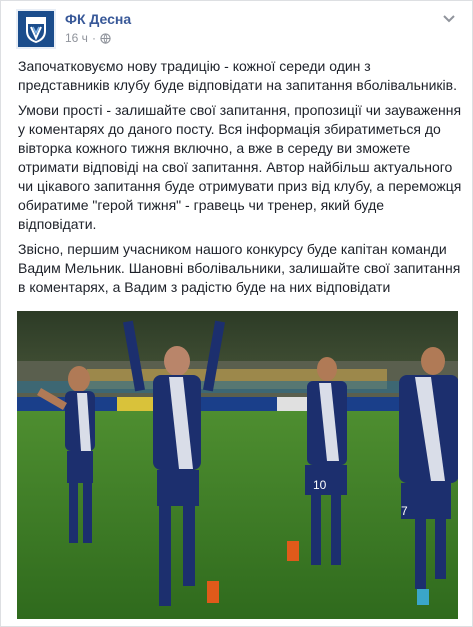 The height and width of the screenshot is (627, 473). What do you see at coordinates (236, 29) in the screenshot?
I see `post-header: ФК Десна 16 ч ·` at bounding box center [236, 29].